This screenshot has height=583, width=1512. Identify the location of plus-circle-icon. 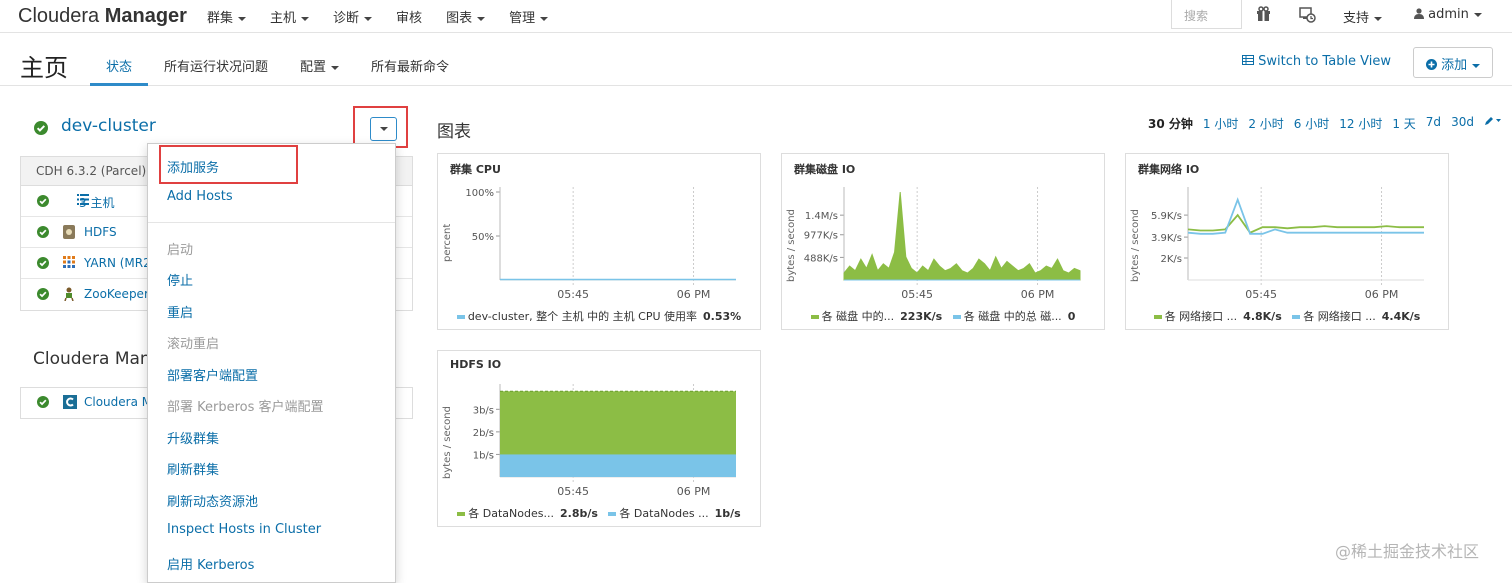
(1431, 64).